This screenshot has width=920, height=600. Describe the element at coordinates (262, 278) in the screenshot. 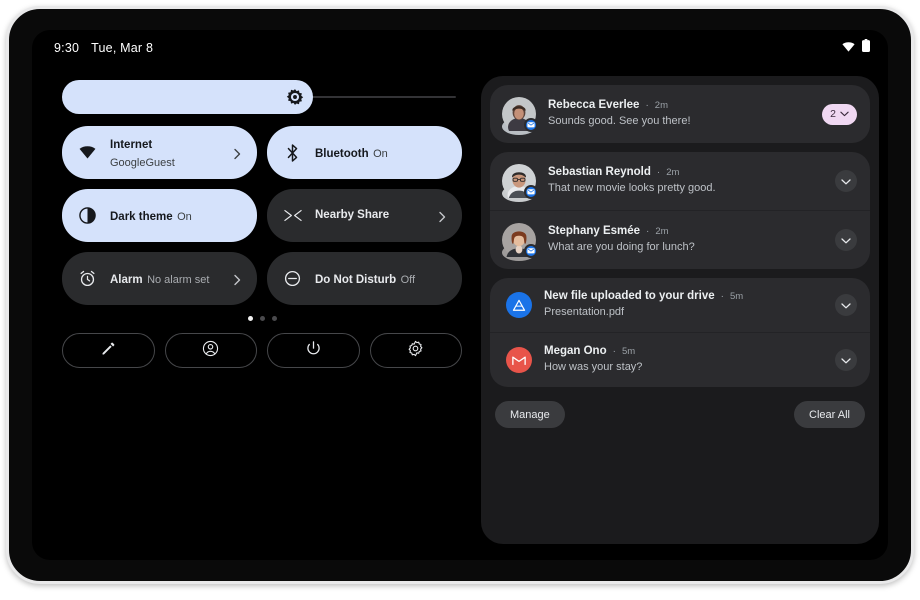

I see `tile-row-3: Alarm No alarm set Do Not Disturb Off` at that location.